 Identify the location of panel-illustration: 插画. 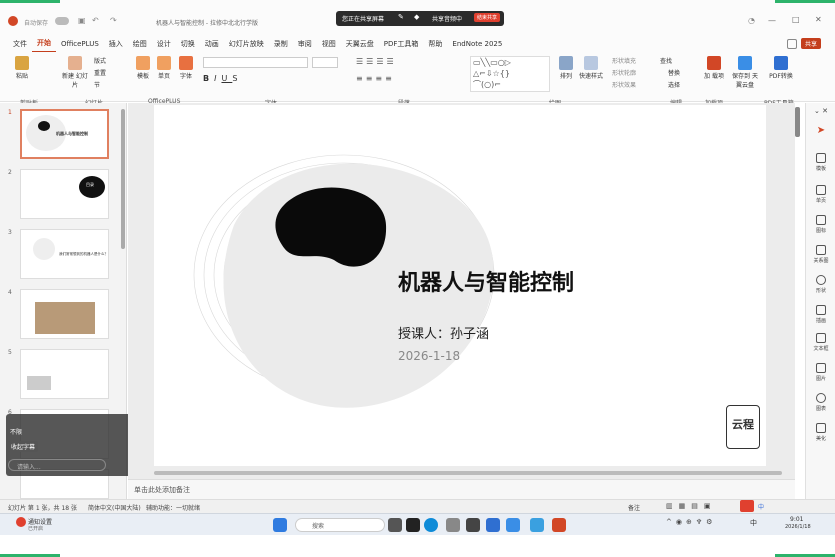
(820, 314).